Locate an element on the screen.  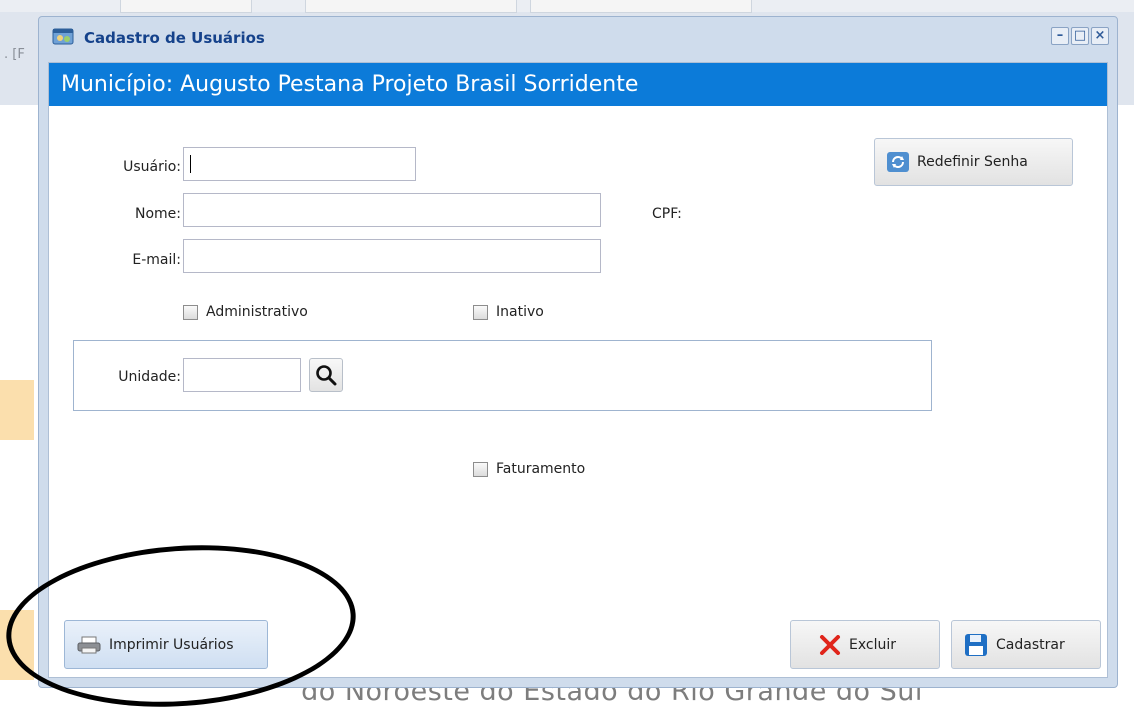
administrativo-checkbox-row: Administrativo is located at coordinates (245, 312).